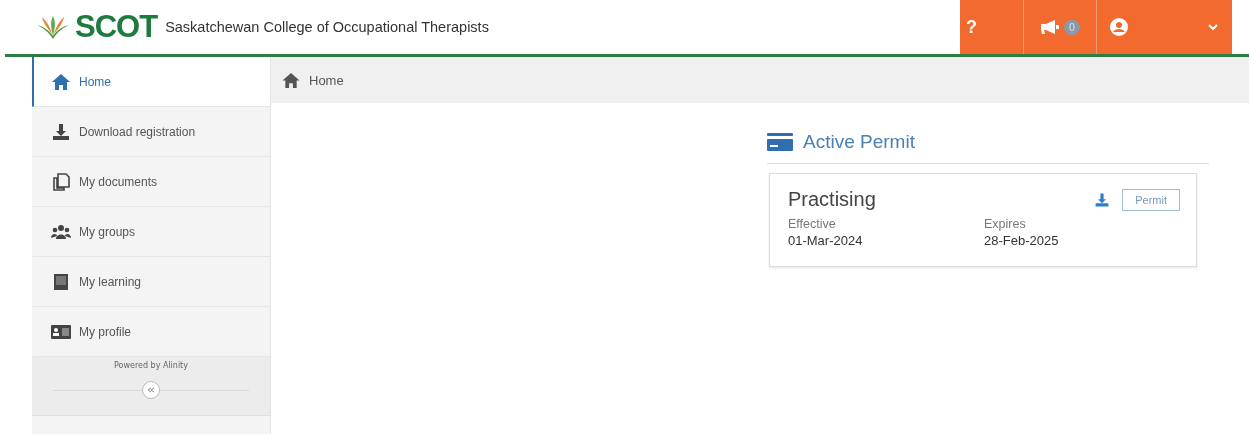 This screenshot has height=434, width=1249. What do you see at coordinates (826, 240) in the screenshot?
I see `field-value: 01-Mar-2024` at bounding box center [826, 240].